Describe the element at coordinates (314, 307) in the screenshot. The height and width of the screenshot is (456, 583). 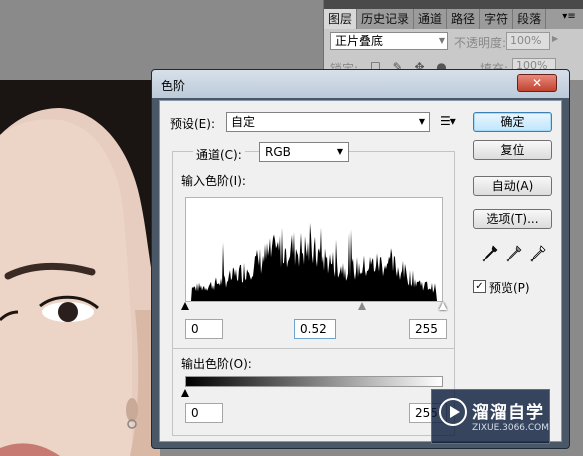
I see `input-levels-slider` at that location.